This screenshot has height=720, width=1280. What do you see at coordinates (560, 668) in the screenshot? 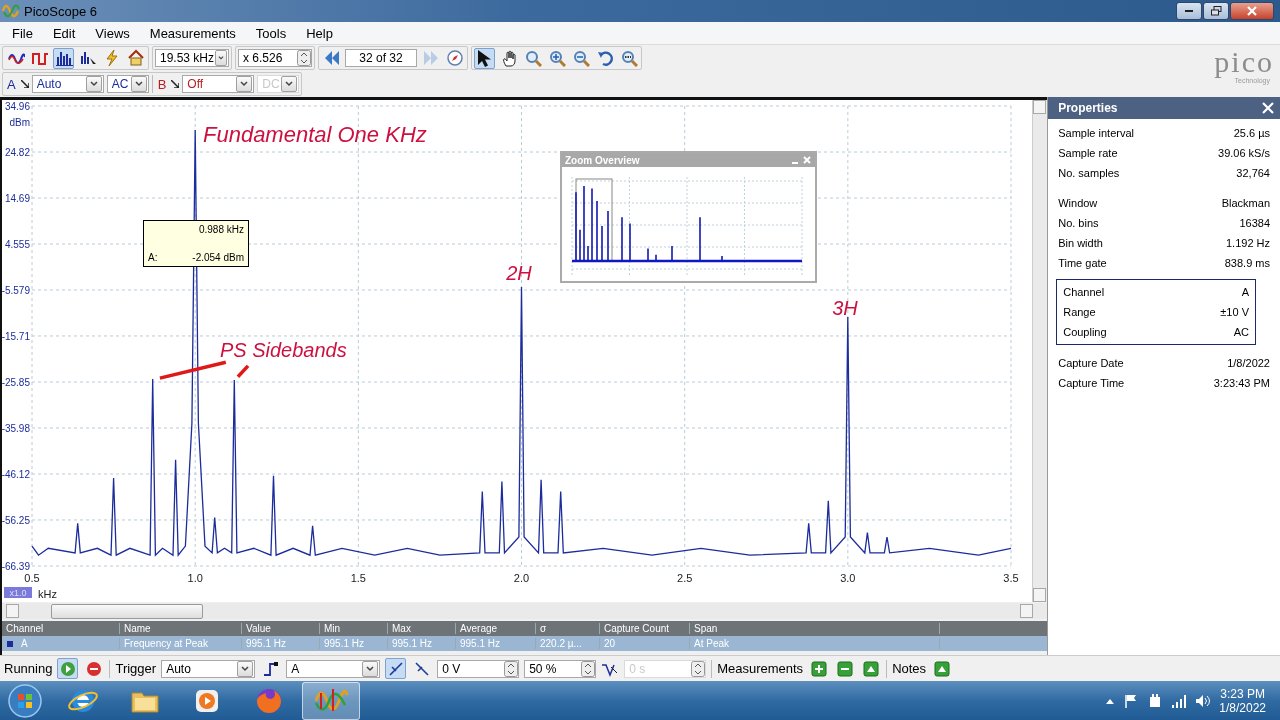
I see `pre-trigger-spinner: 50 %` at bounding box center [560, 668].